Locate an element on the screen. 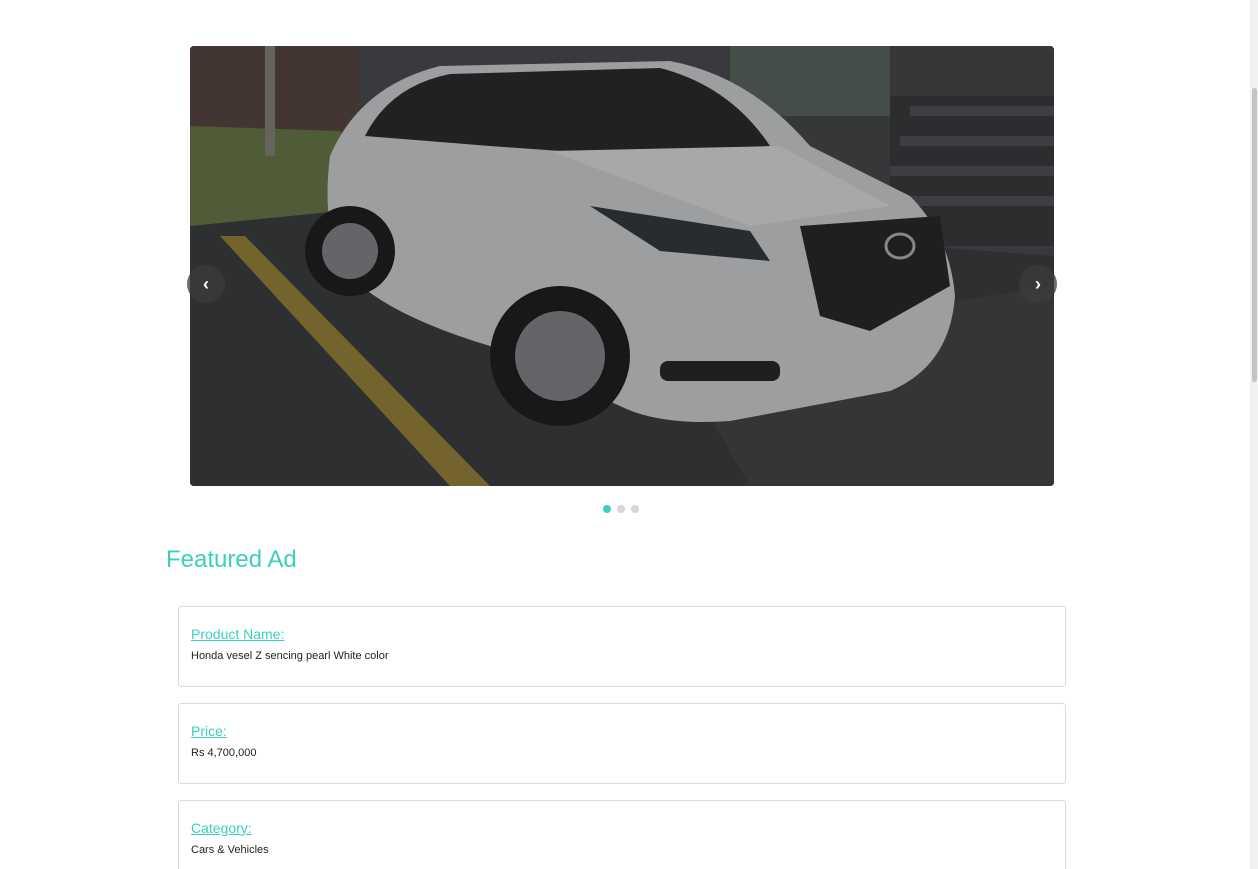 This screenshot has width=1258, height=869. carousel-prev-button: ‹ is located at coordinates (206, 284).